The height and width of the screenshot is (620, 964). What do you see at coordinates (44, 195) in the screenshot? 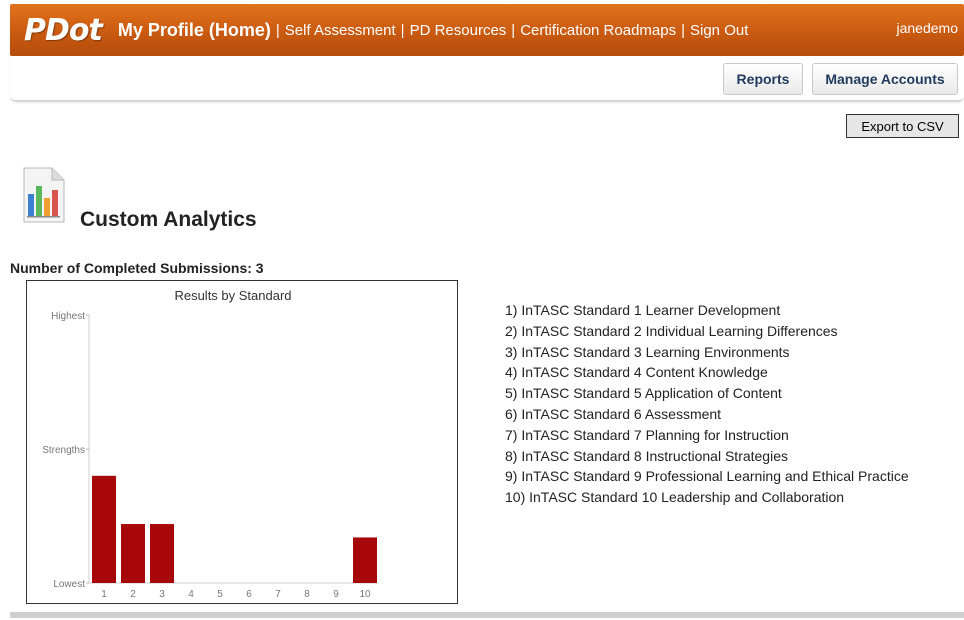
I see `bar-chart-document-icon` at bounding box center [44, 195].